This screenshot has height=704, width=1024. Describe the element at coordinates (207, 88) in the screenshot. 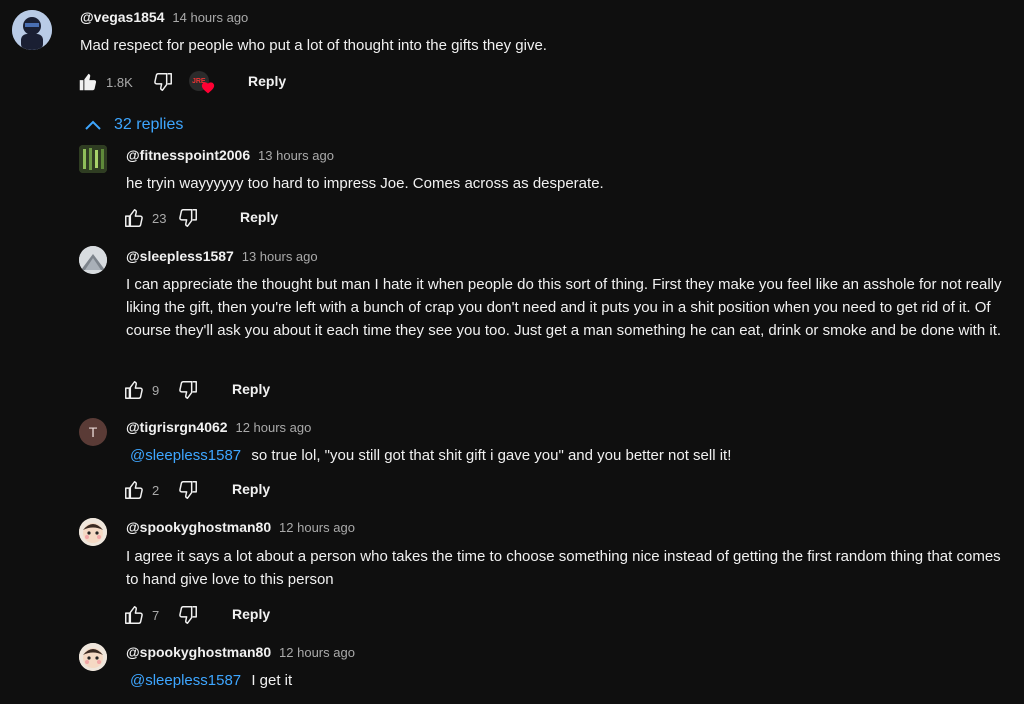

I see `heart-icon` at that location.